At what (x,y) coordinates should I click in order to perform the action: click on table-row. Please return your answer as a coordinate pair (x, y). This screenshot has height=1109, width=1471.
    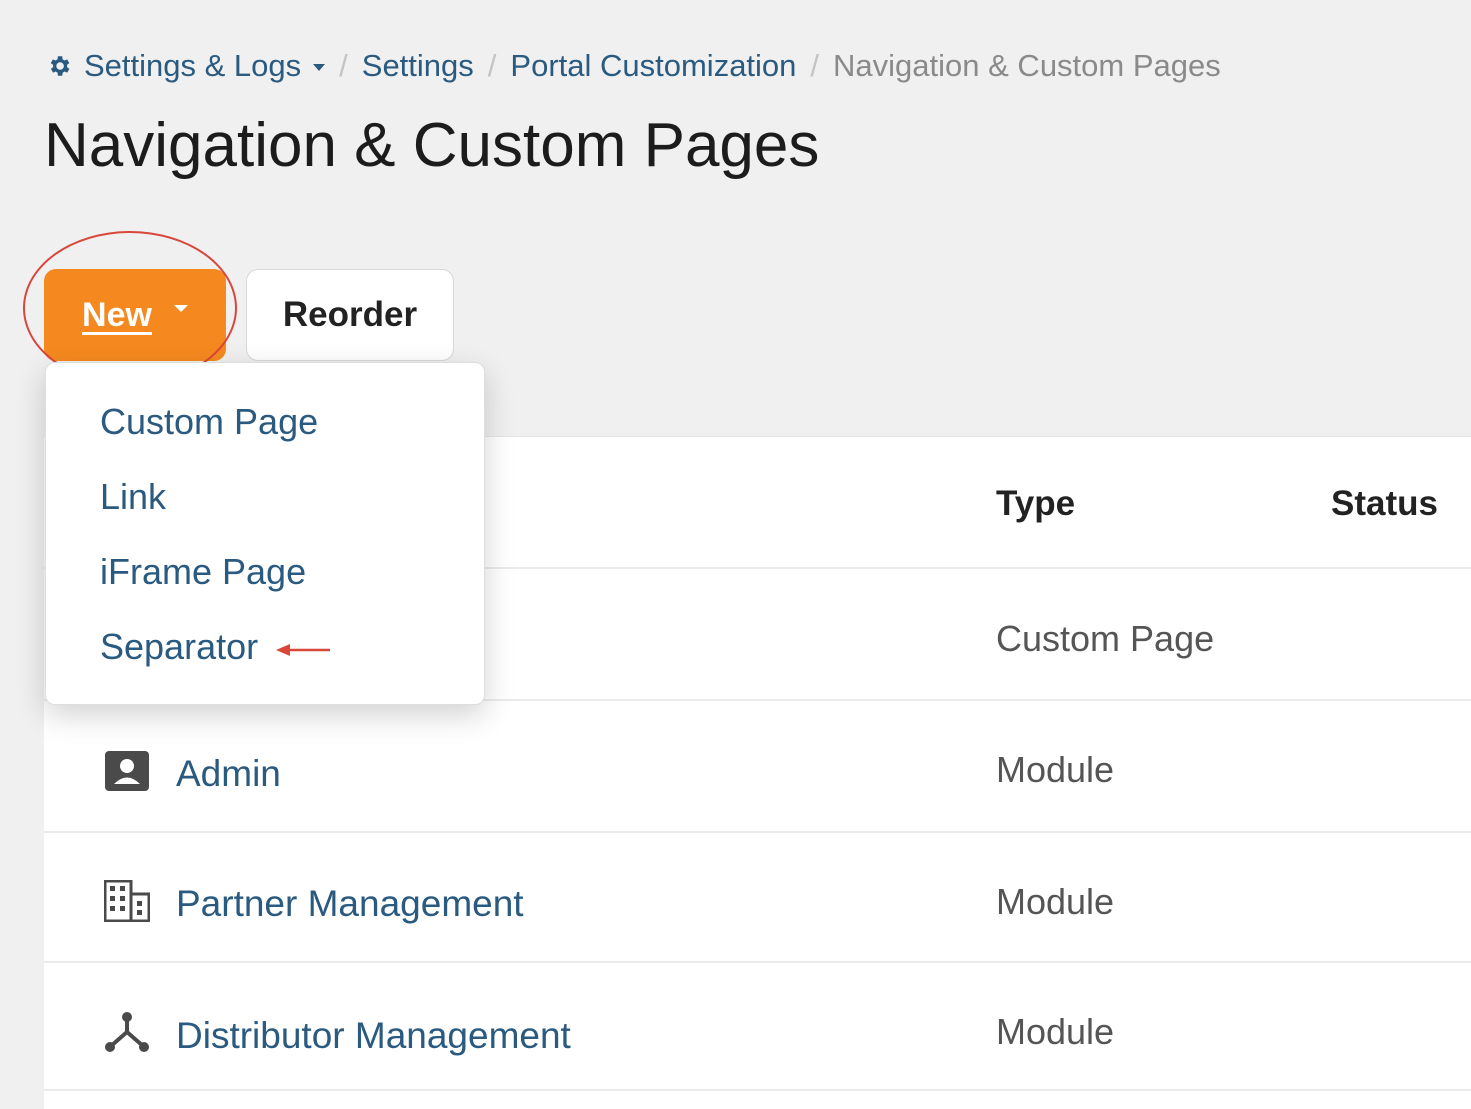
    Looking at the image, I should click on (757, 1099).